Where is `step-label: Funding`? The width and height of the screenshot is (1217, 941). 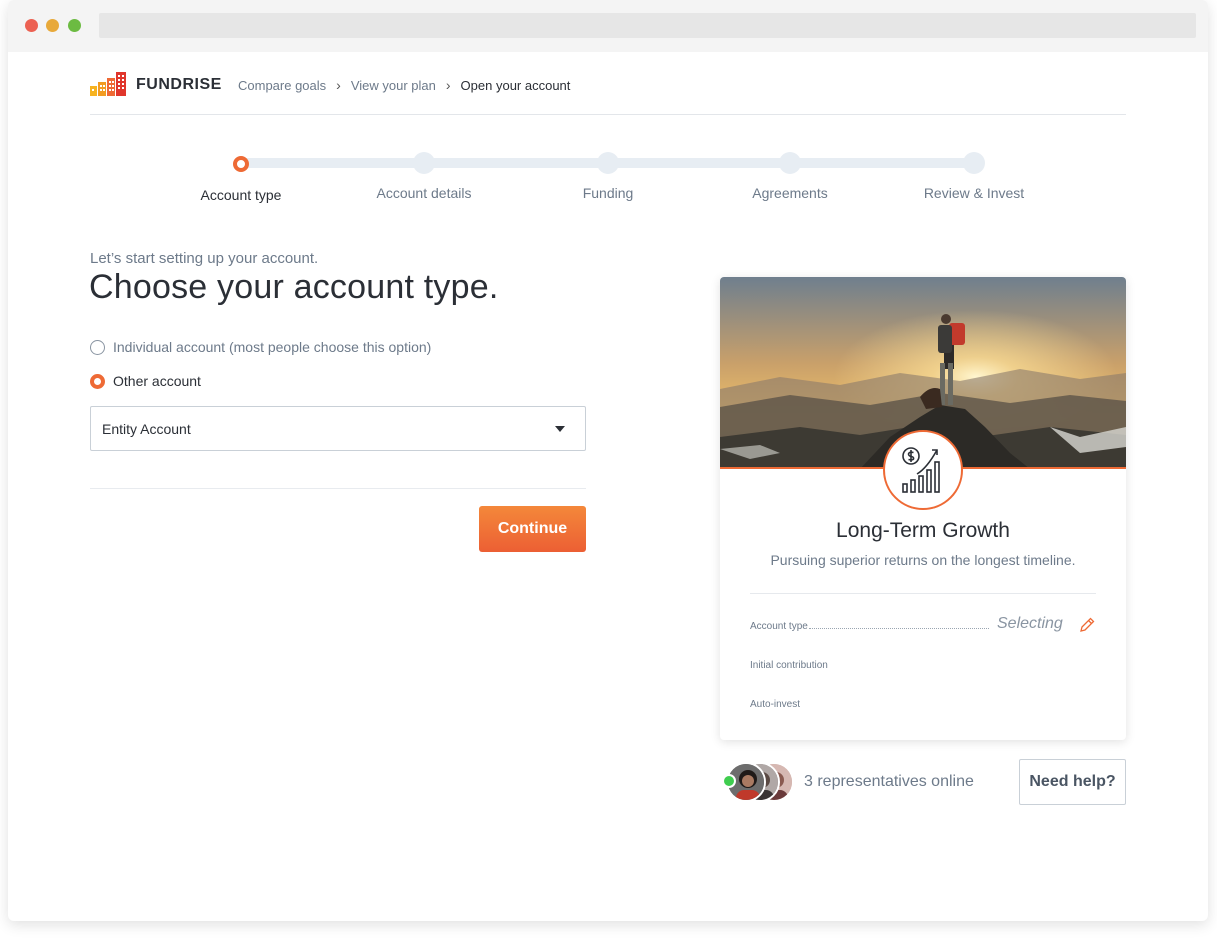 step-label: Funding is located at coordinates (608, 193).